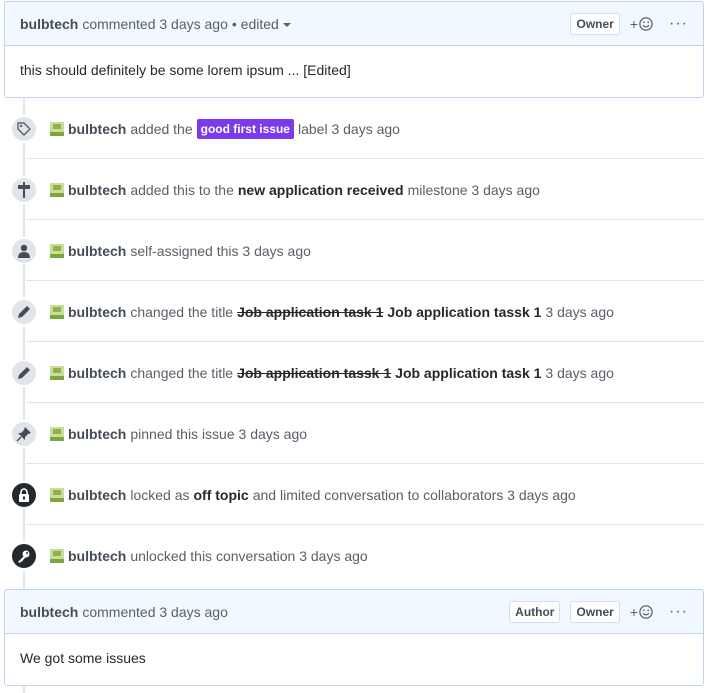 The height and width of the screenshot is (693, 712). Describe the element at coordinates (464, 311) in the screenshot. I see `event-highlight: Job application tassk 1` at that location.